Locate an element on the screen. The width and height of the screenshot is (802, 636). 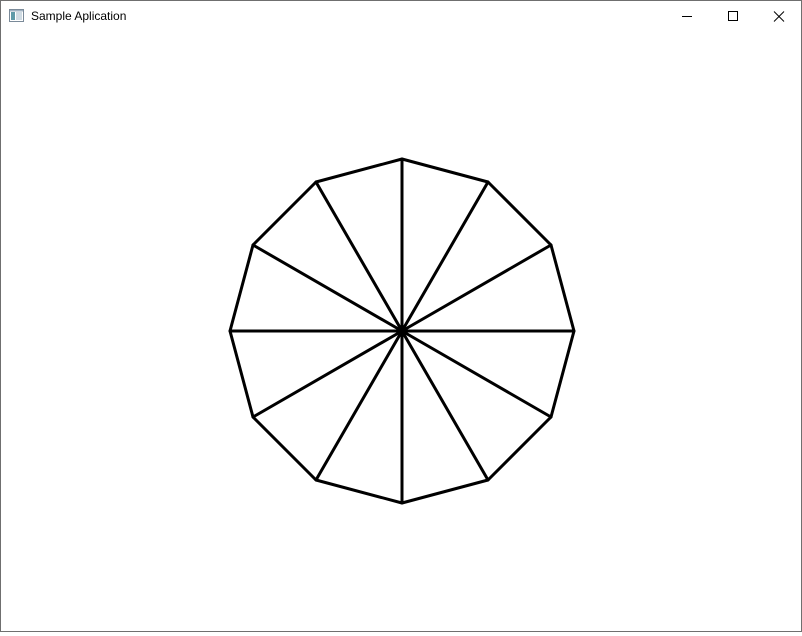
close-button is located at coordinates (779, 16).